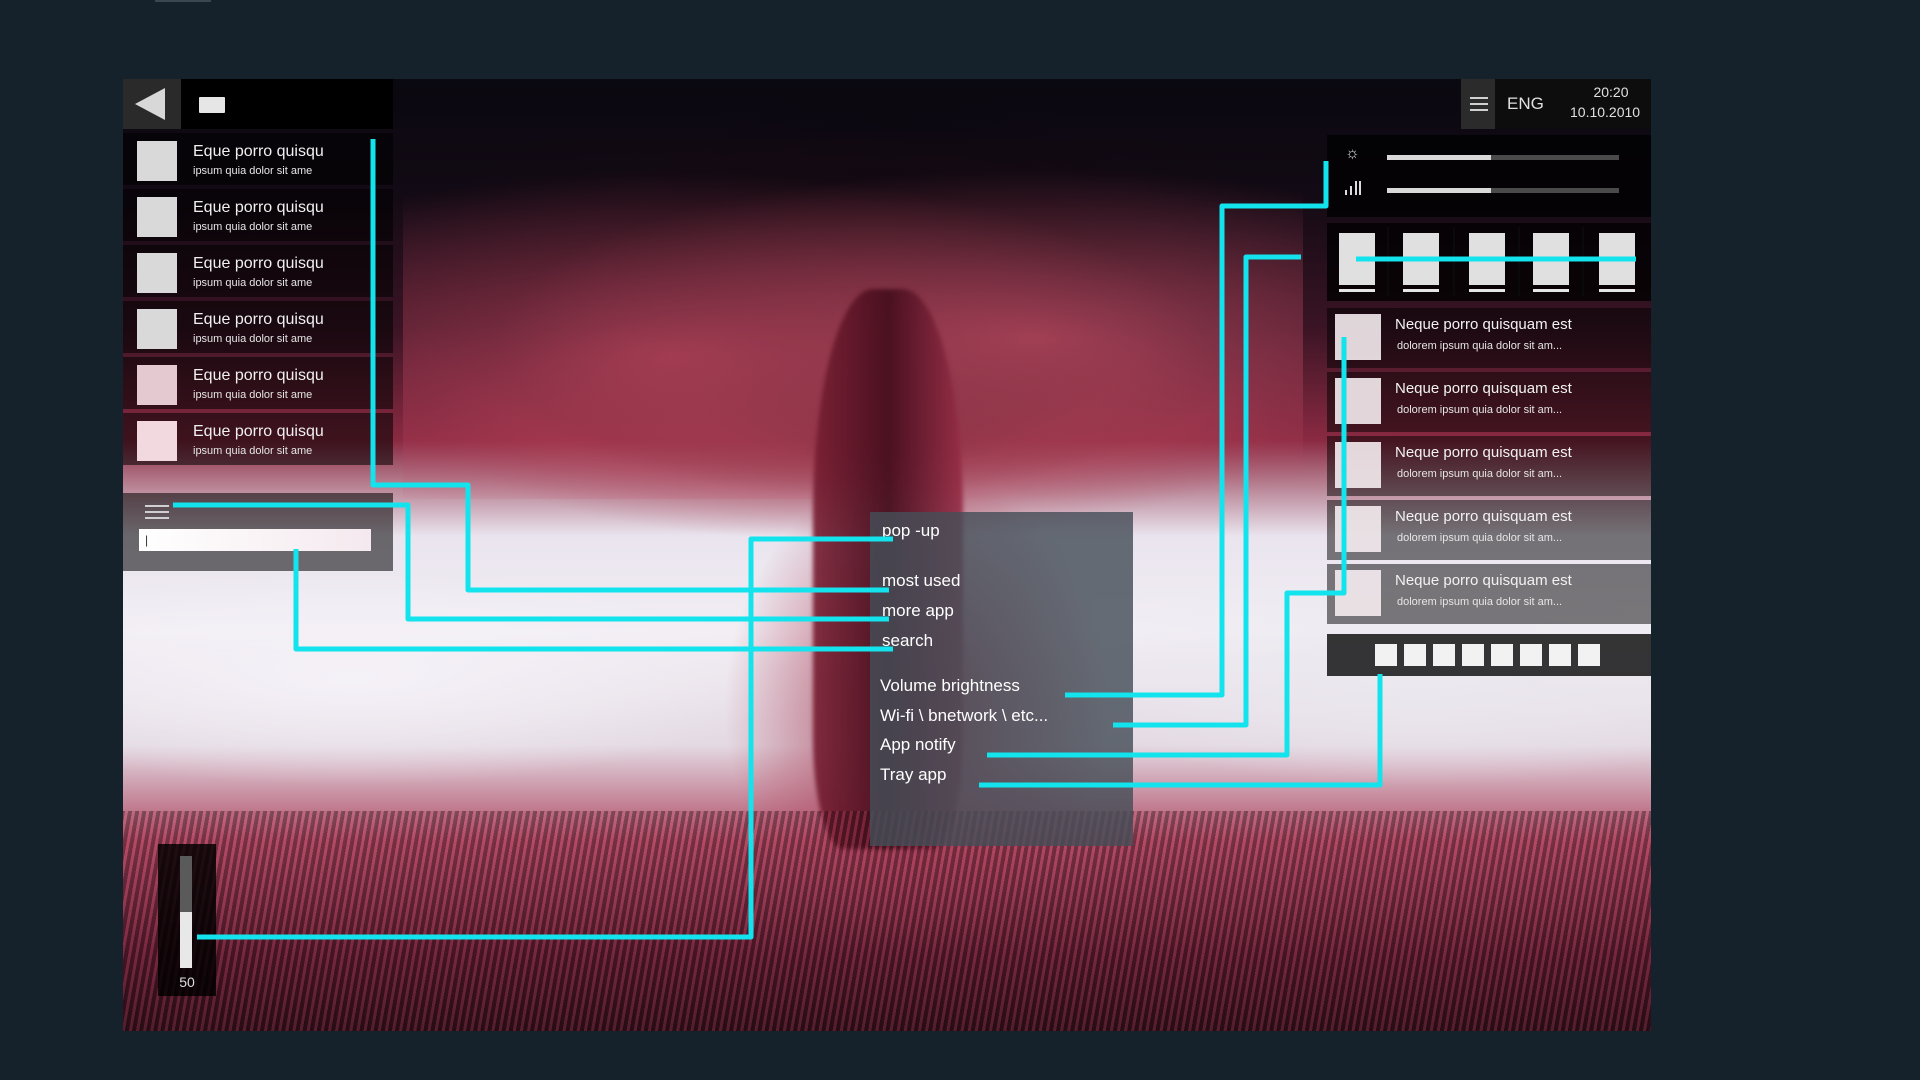  What do you see at coordinates (918, 610) in the screenshot?
I see `legend-more-app-label: more app` at bounding box center [918, 610].